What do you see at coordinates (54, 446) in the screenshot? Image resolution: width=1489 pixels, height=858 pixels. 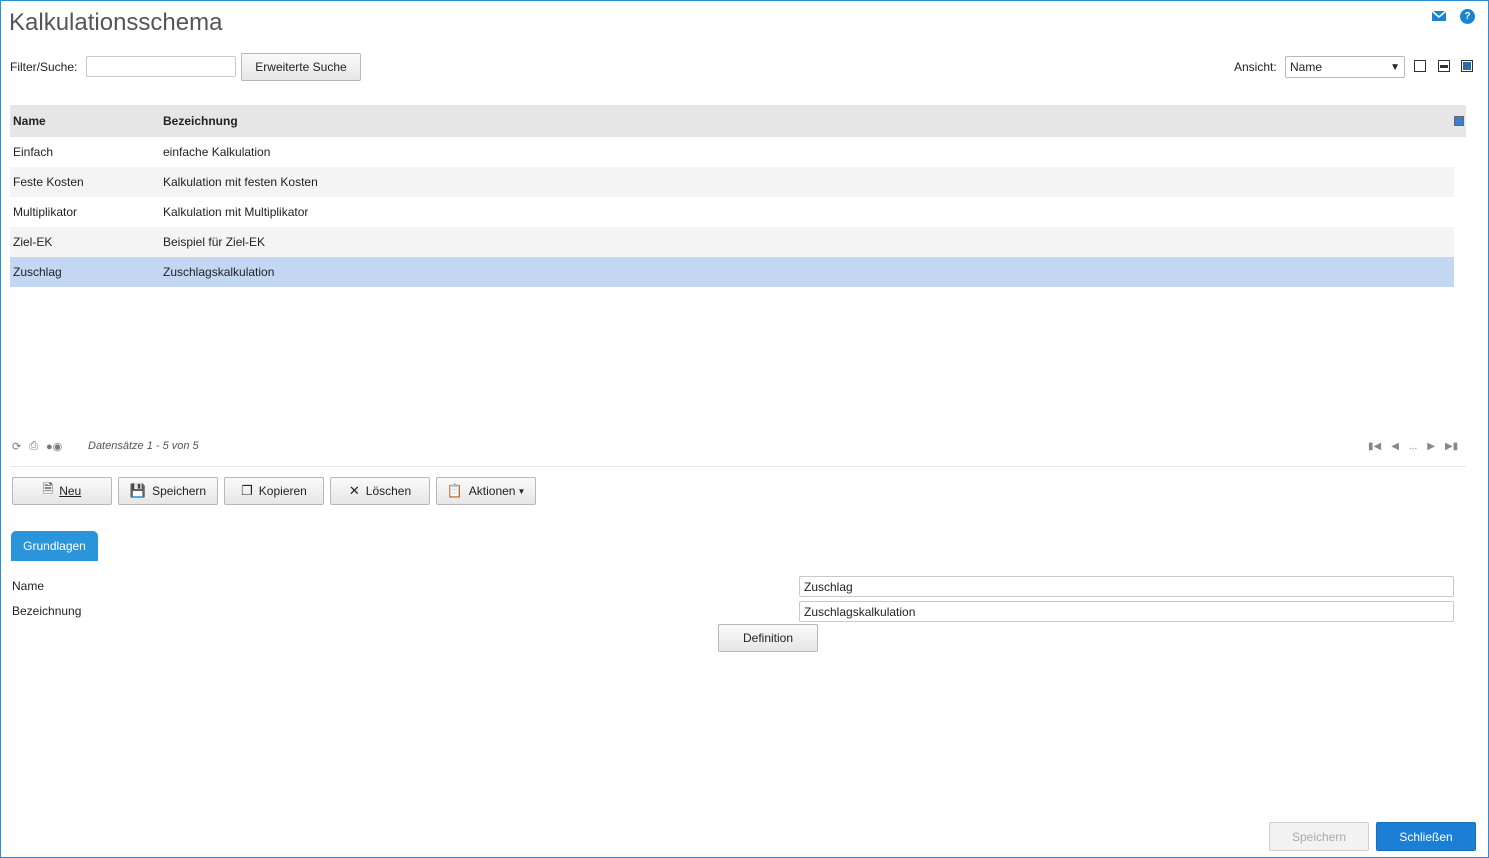 I see `settings-icon: ●◉` at bounding box center [54, 446].